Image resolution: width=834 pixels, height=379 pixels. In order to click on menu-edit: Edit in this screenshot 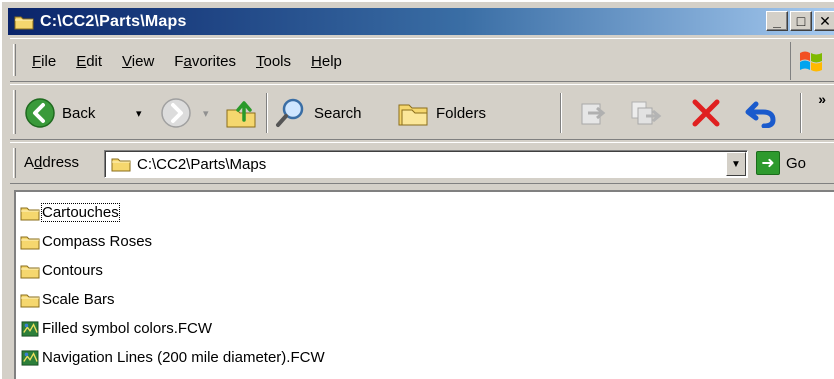, I will do `click(89, 61)`.